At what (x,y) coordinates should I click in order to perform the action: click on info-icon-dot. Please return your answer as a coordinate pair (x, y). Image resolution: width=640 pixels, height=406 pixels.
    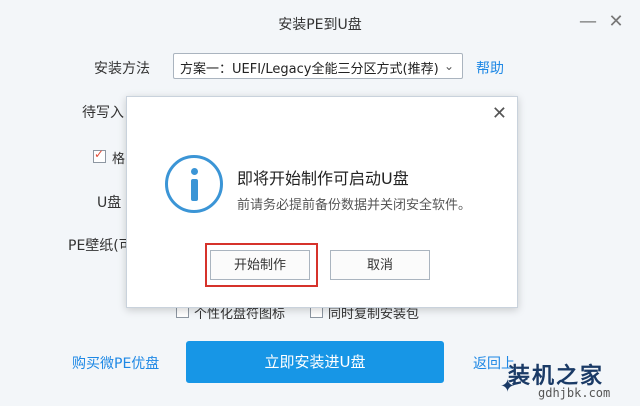
    Looking at the image, I should click on (194, 171).